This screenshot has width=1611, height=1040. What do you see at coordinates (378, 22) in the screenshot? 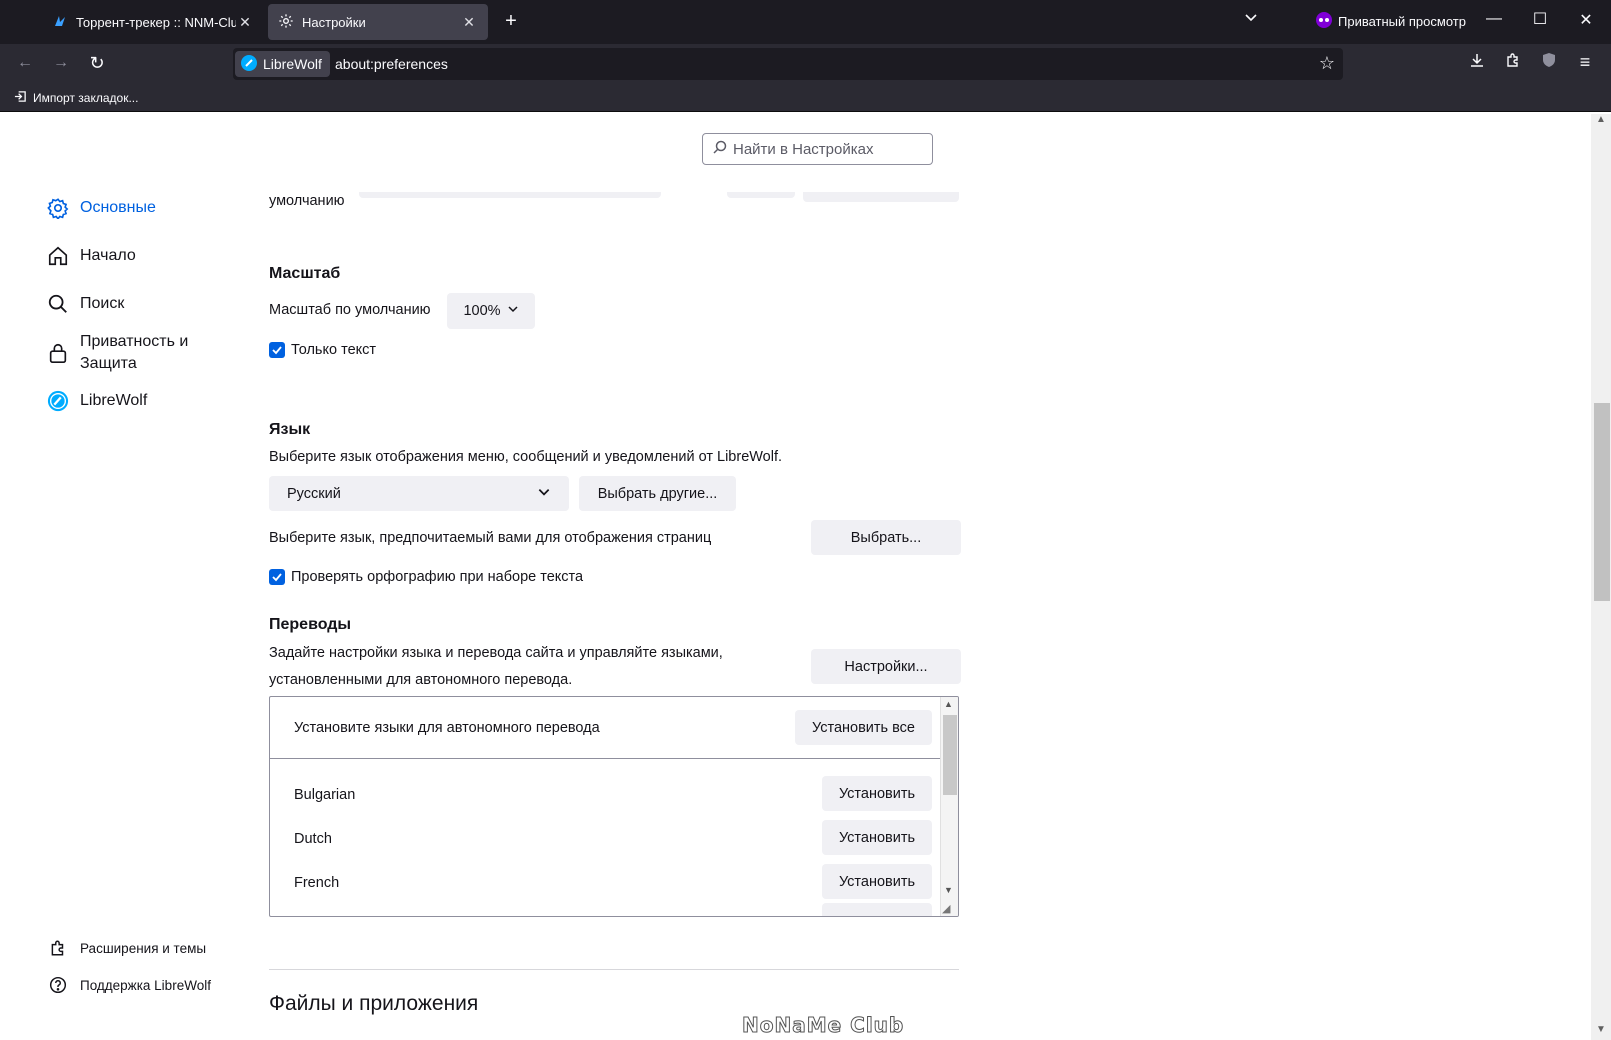
I see `tab-settings: Настройки ✕` at bounding box center [378, 22].